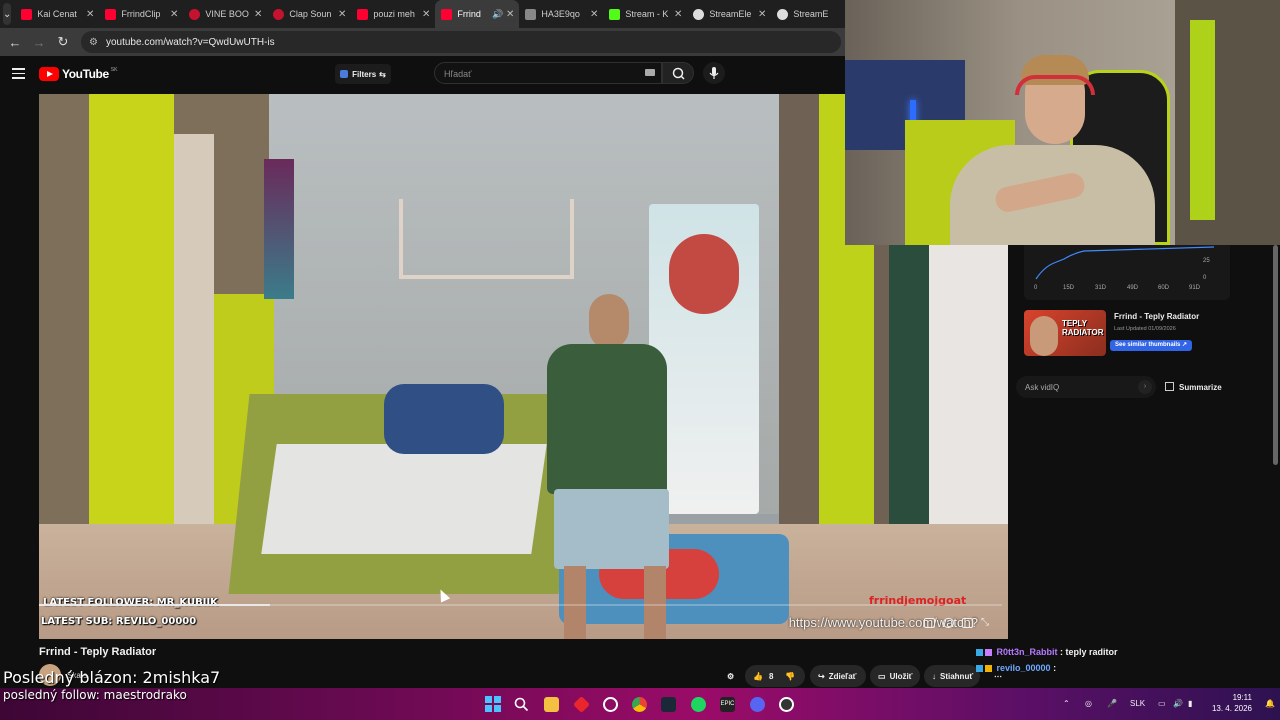 The width and height of the screenshot is (1280, 720). Describe the element at coordinates (1275, 355) in the screenshot. I see `scrollbar-thumb` at that location.